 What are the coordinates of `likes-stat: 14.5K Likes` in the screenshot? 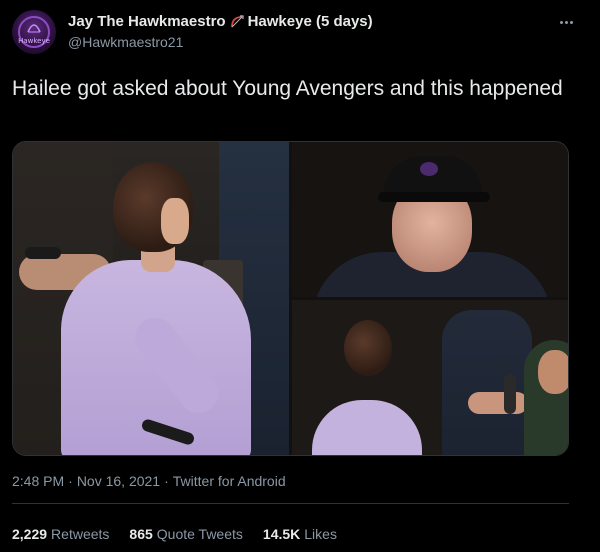 It's located at (300, 534).